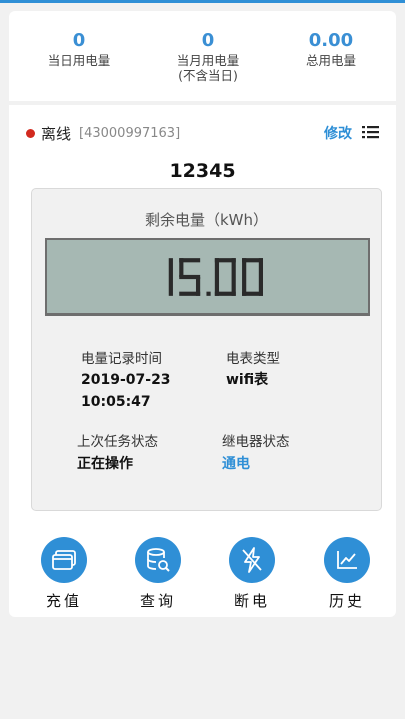 The image size is (405, 719). I want to click on usage-stats-card: 0 当日用电量 0 当月用电量 (不含当日) 0.00 总用电量, so click(202, 56).